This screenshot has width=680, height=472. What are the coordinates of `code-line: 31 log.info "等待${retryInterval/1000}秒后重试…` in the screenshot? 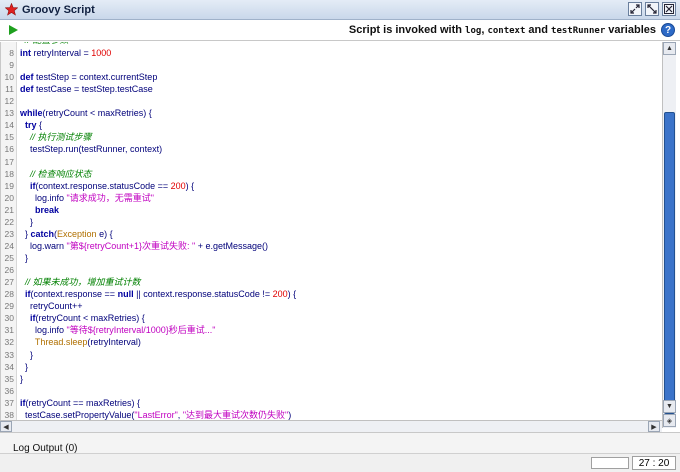 It's located at (331, 330).